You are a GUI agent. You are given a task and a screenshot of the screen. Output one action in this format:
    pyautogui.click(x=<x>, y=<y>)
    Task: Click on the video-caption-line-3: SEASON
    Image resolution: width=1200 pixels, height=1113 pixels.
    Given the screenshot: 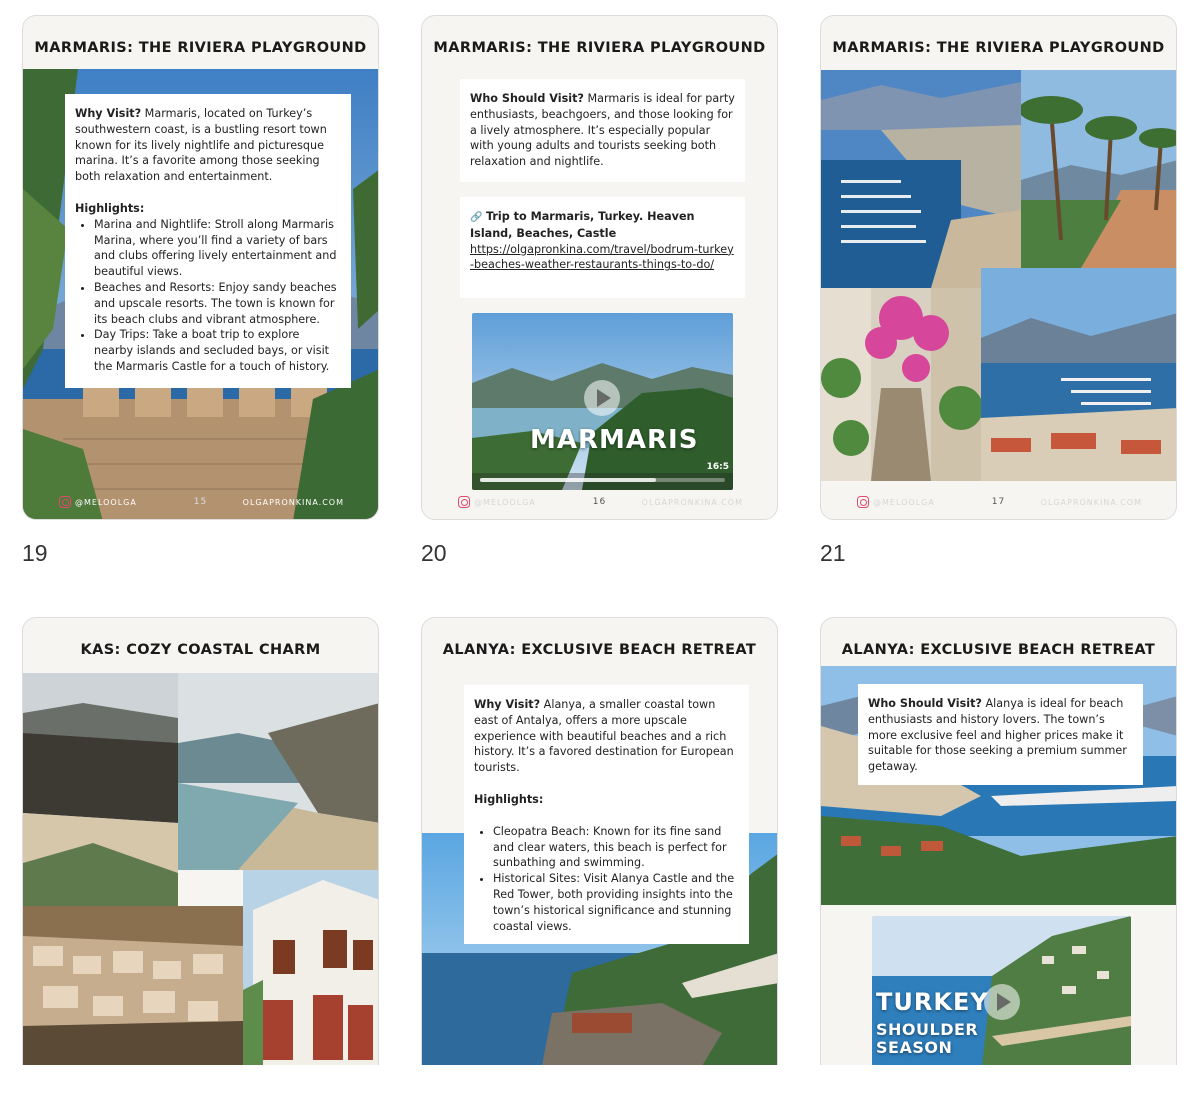 What is the action you would take?
    pyautogui.click(x=914, y=1047)
    